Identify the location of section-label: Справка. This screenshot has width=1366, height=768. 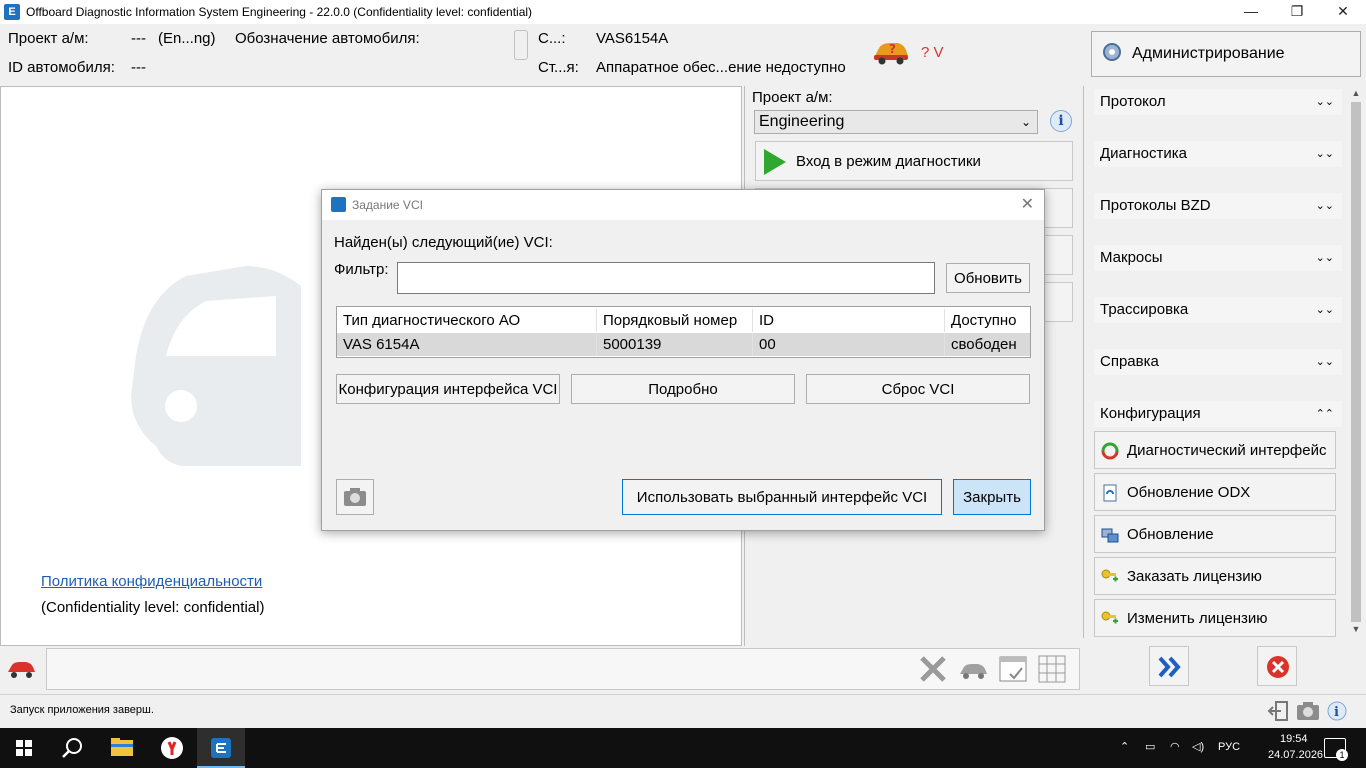
(1129, 361).